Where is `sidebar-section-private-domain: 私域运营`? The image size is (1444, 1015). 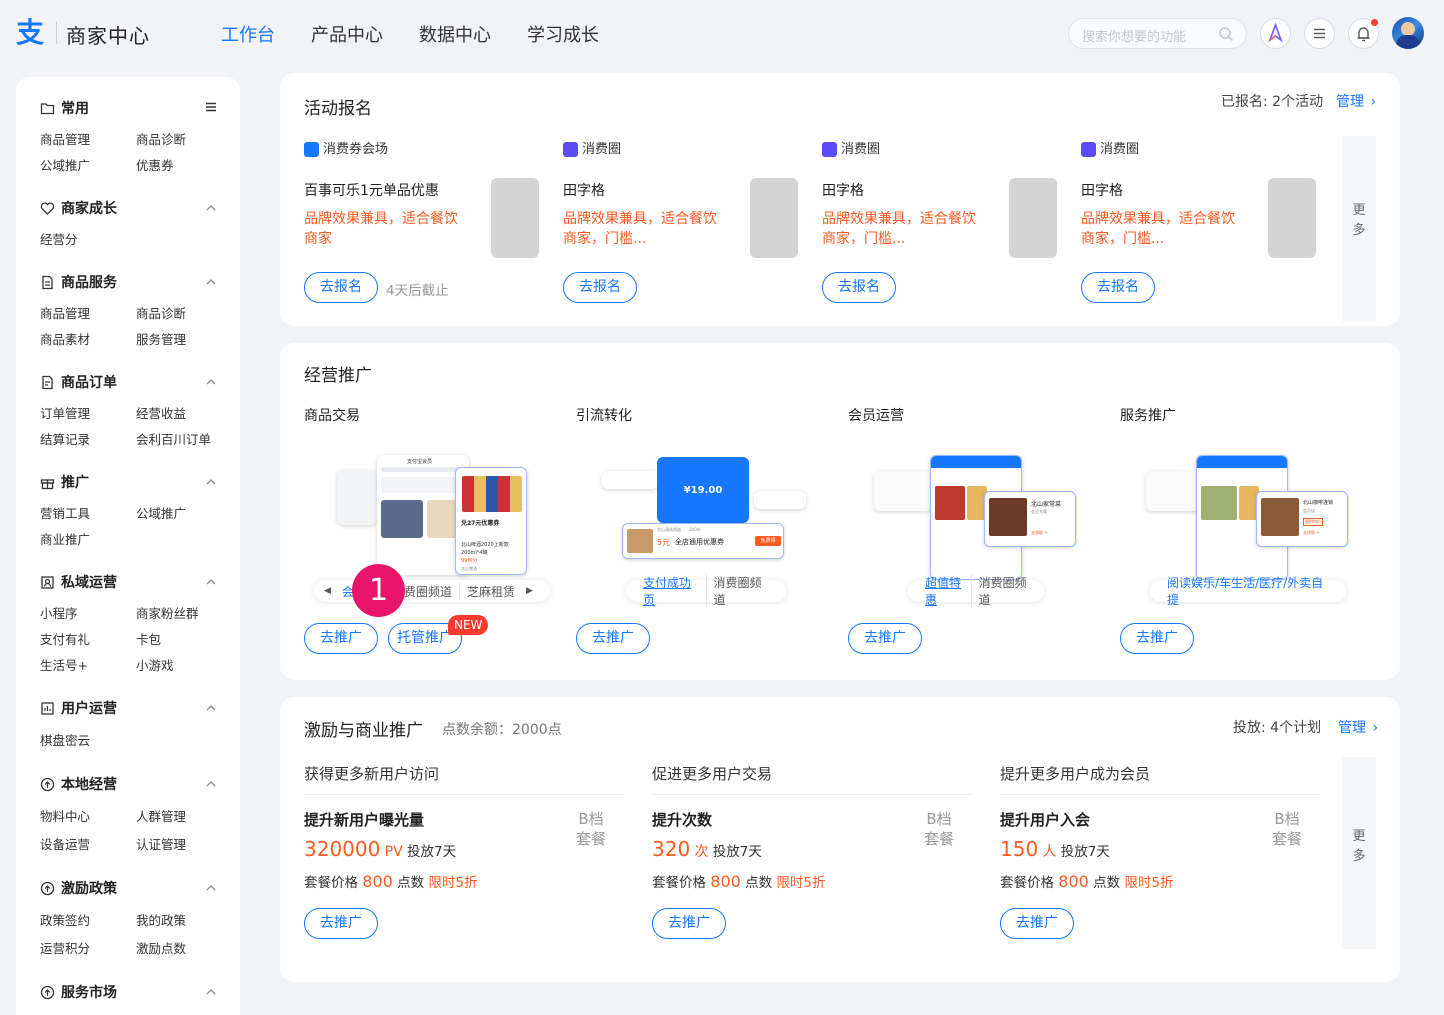 sidebar-section-private-domain: 私域运营 is located at coordinates (78, 582).